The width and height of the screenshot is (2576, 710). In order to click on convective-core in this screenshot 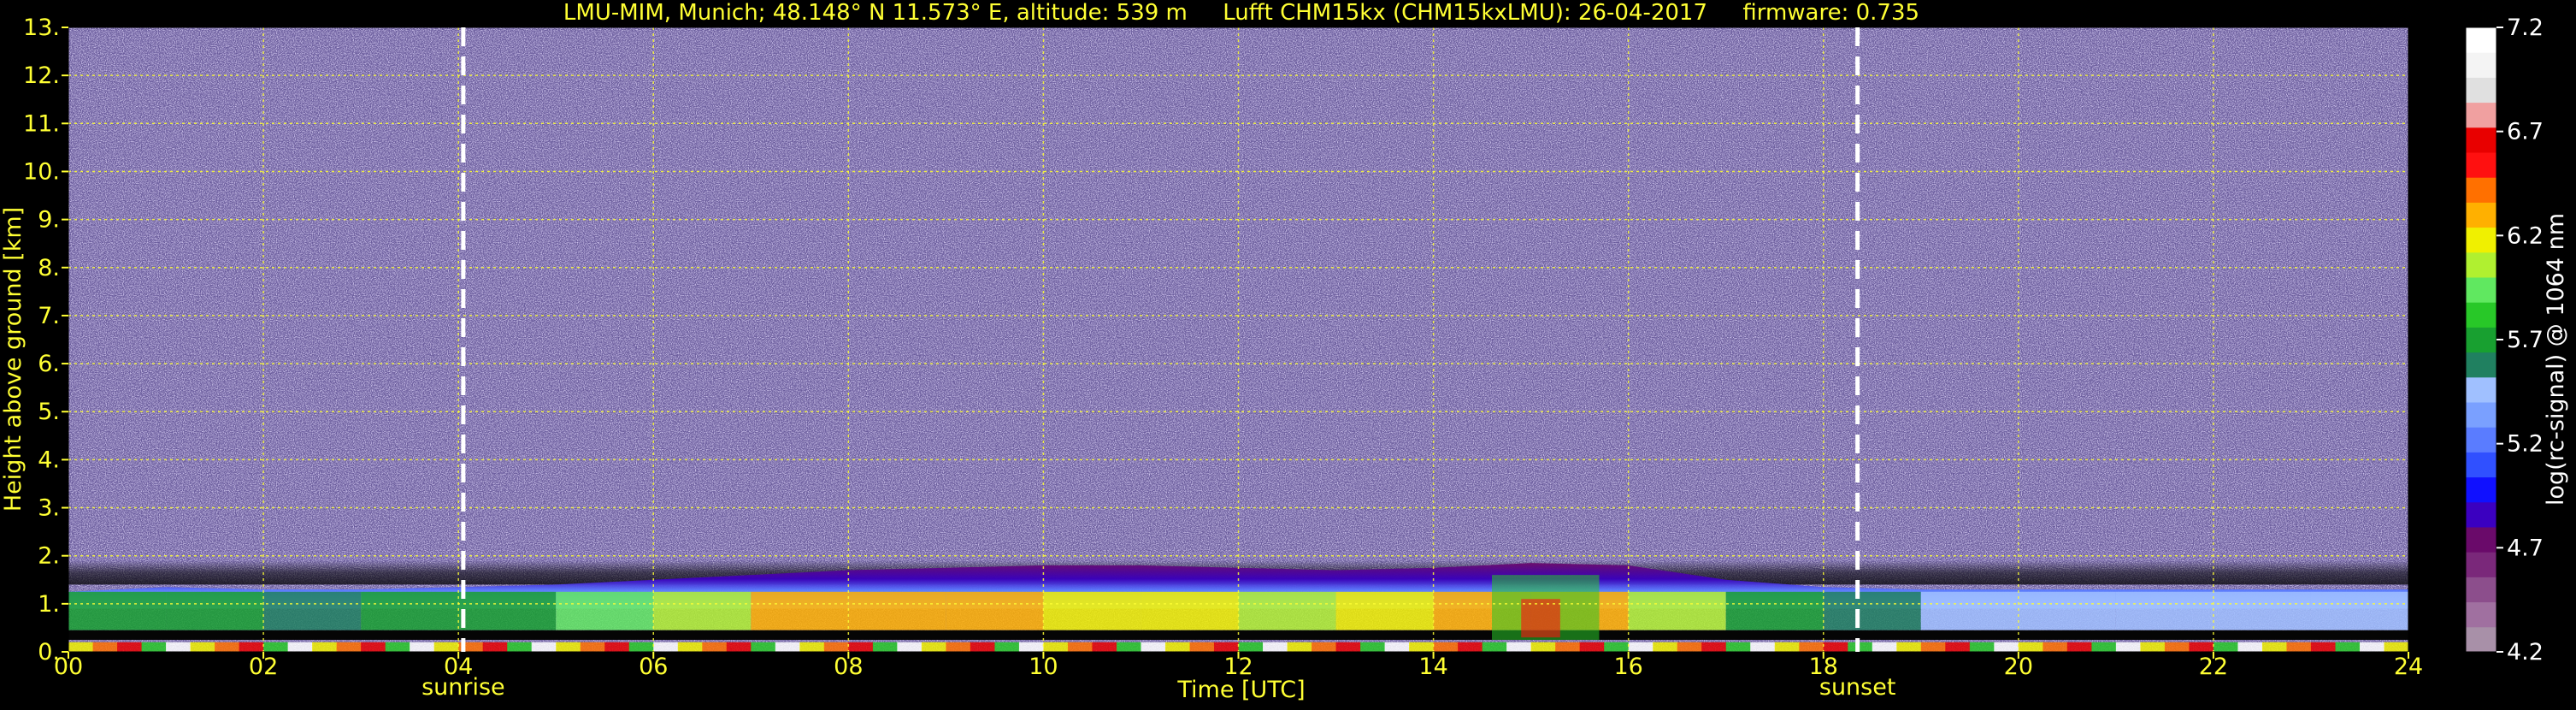, I will do `click(1540, 618)`.